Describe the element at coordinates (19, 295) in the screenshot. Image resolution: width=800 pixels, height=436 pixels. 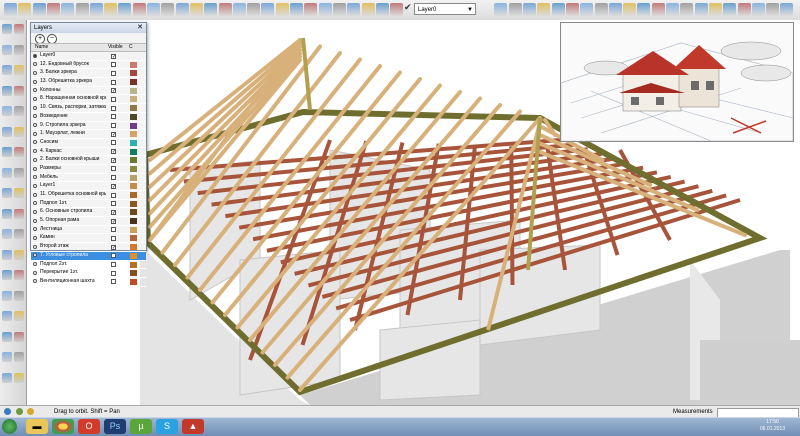
I see `side-previous-view-icon` at that location.